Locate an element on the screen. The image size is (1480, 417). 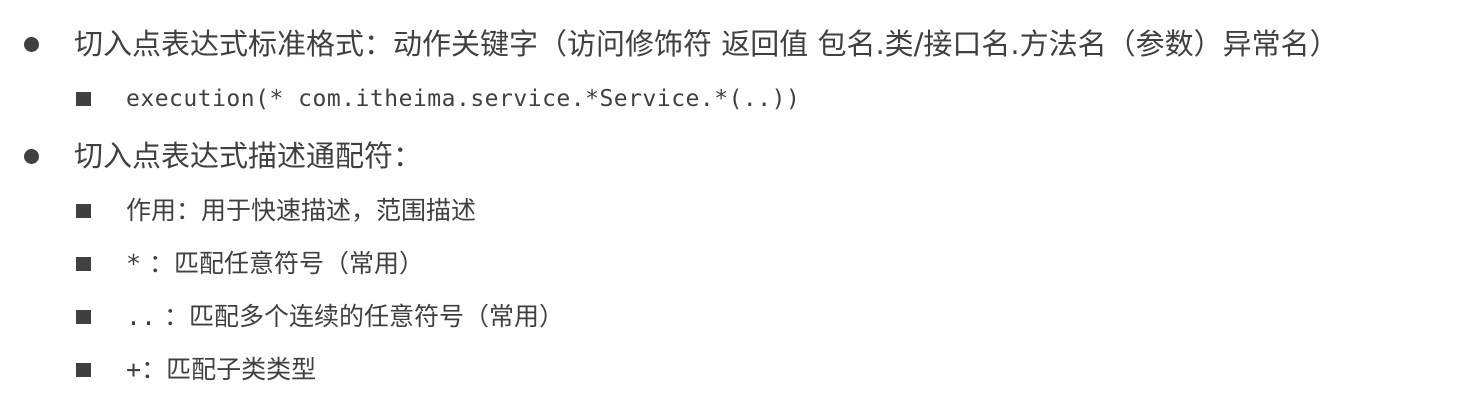
sub-item-dotdot-wildcard: .. ：匹配多个连续的任意符号（常用） is located at coordinates (740, 317).